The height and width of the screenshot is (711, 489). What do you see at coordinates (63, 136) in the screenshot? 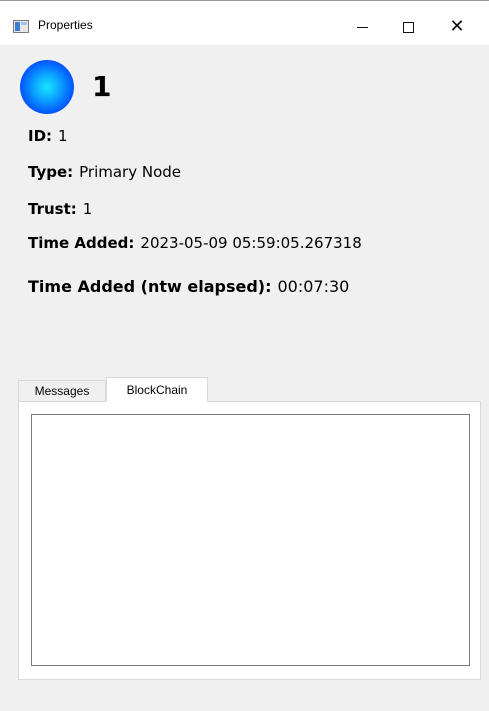
I see `id-value: 1` at bounding box center [63, 136].